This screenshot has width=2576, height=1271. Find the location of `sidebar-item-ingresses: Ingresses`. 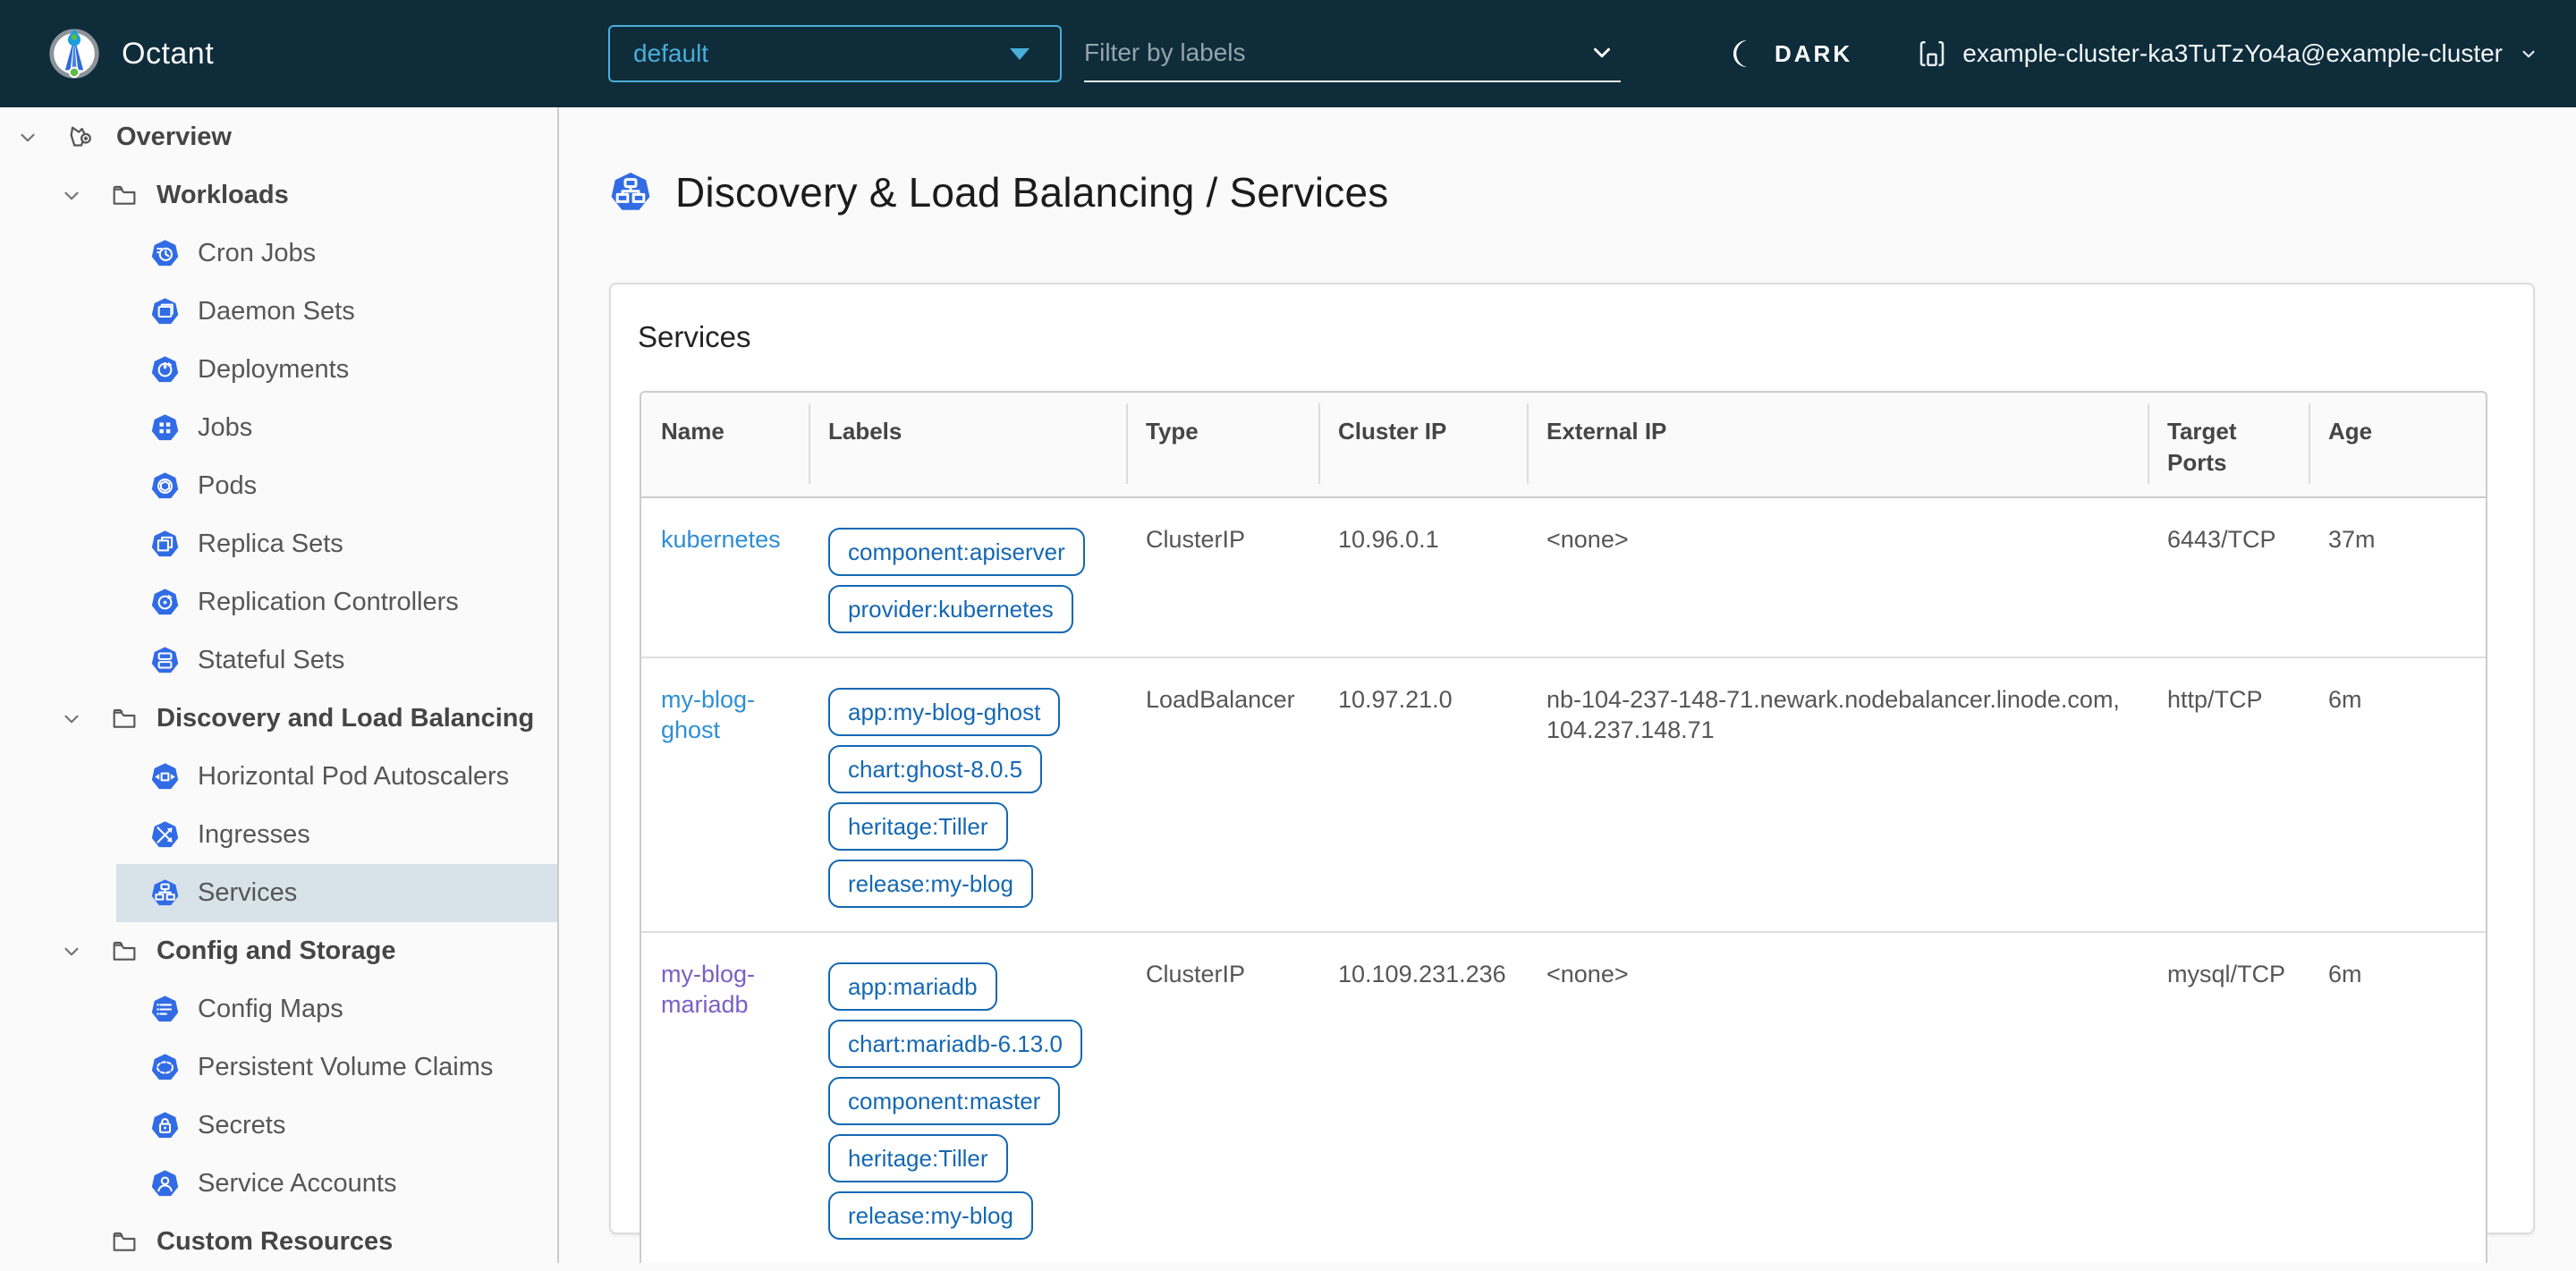

sidebar-item-ingresses: Ingresses is located at coordinates (278, 835).